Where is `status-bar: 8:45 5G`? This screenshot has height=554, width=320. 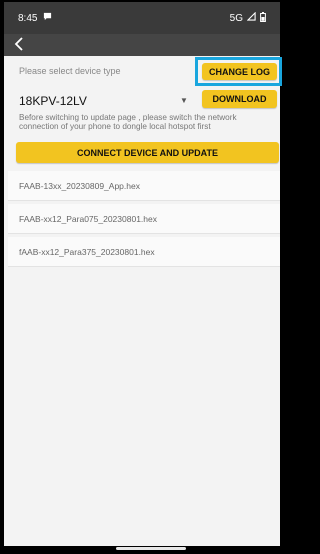 status-bar: 8:45 5G is located at coordinates (142, 18).